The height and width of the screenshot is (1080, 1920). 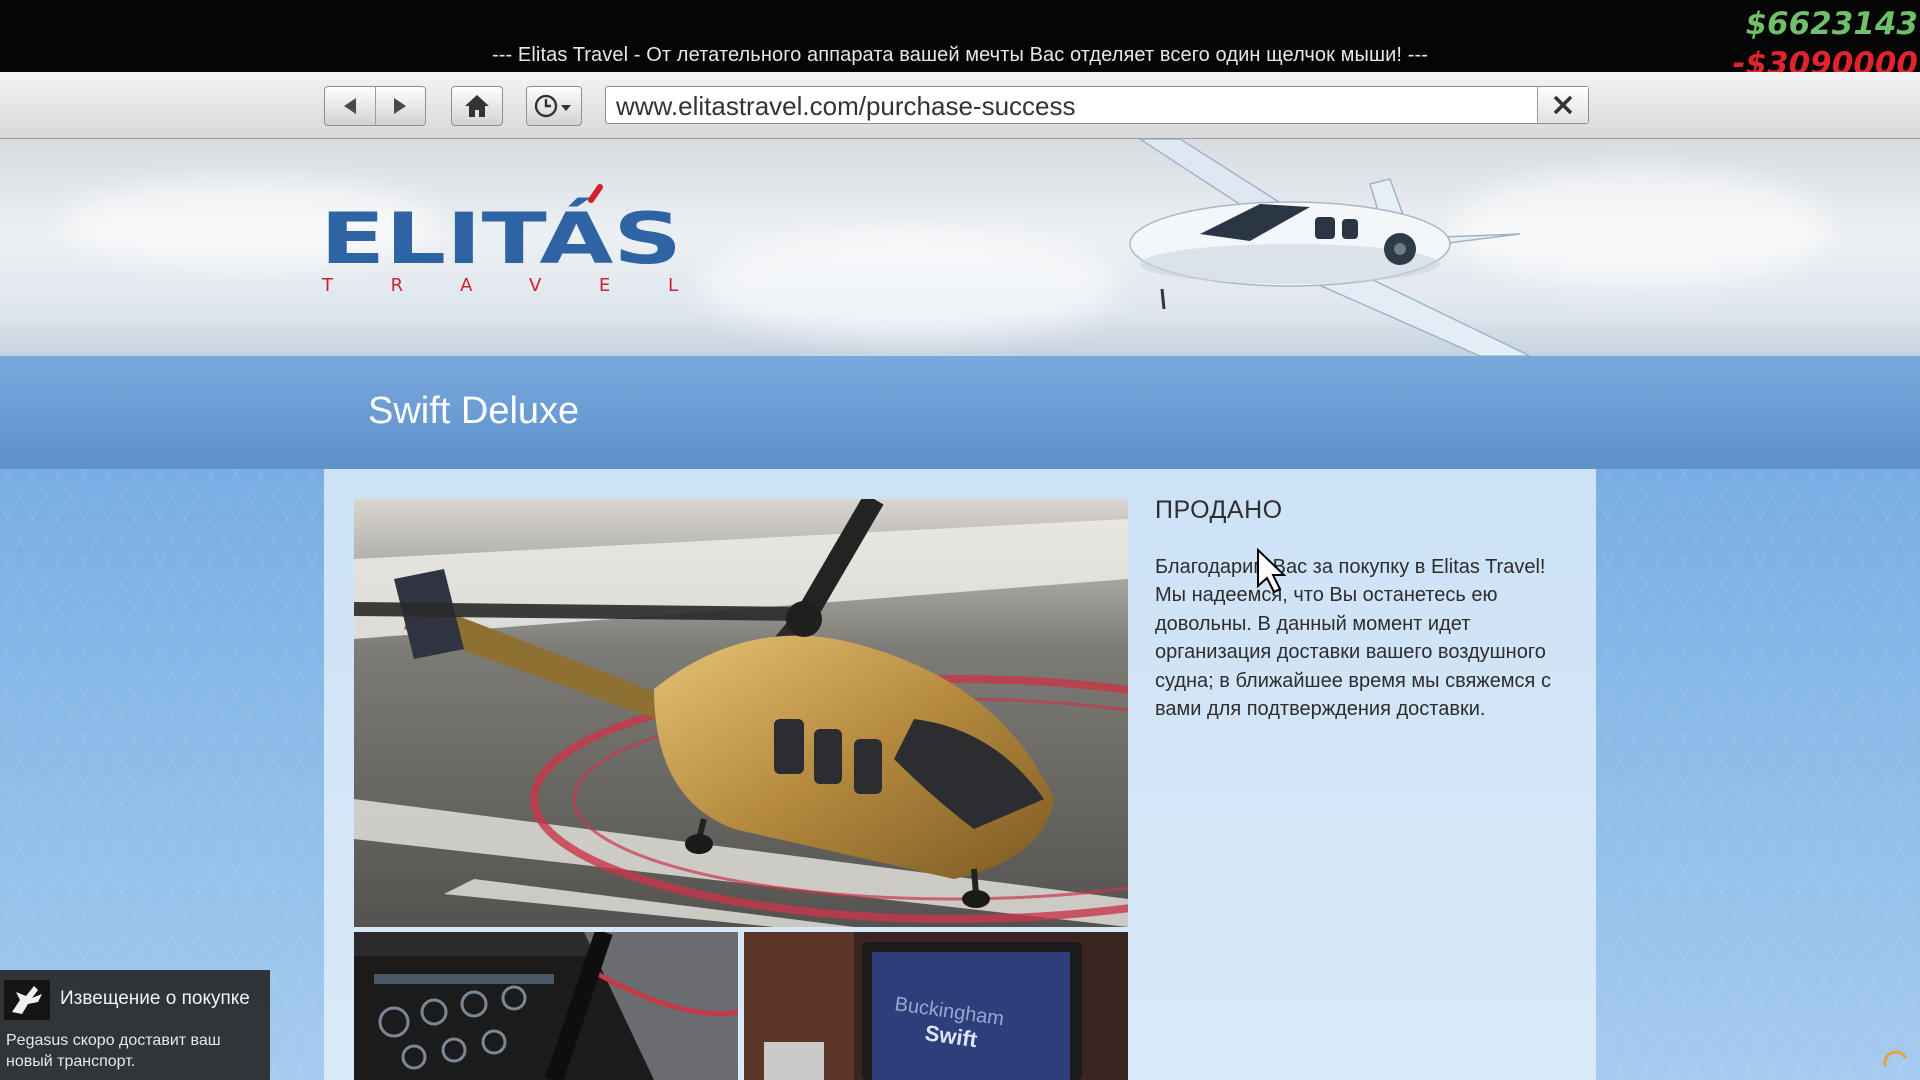 I want to click on back-button, so click(x=350, y=106).